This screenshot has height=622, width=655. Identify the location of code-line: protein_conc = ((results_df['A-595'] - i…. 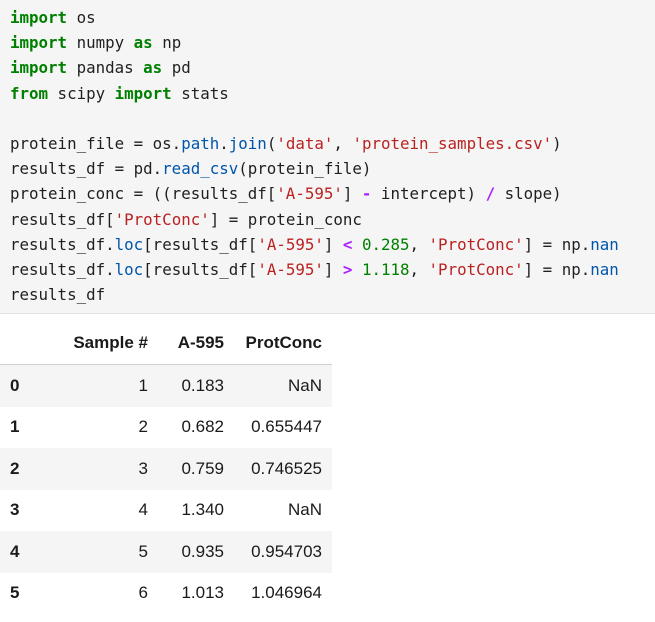
(286, 194).